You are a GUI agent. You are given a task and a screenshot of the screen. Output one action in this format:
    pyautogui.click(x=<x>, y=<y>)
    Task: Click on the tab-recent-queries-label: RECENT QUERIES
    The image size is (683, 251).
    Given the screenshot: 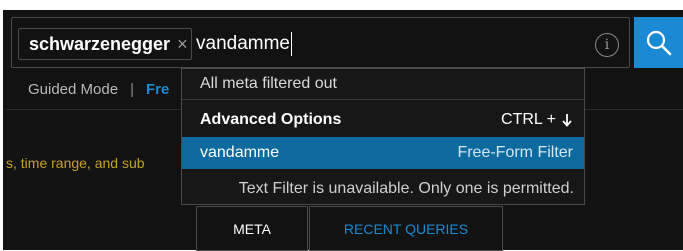 What is the action you would take?
    pyautogui.click(x=406, y=228)
    